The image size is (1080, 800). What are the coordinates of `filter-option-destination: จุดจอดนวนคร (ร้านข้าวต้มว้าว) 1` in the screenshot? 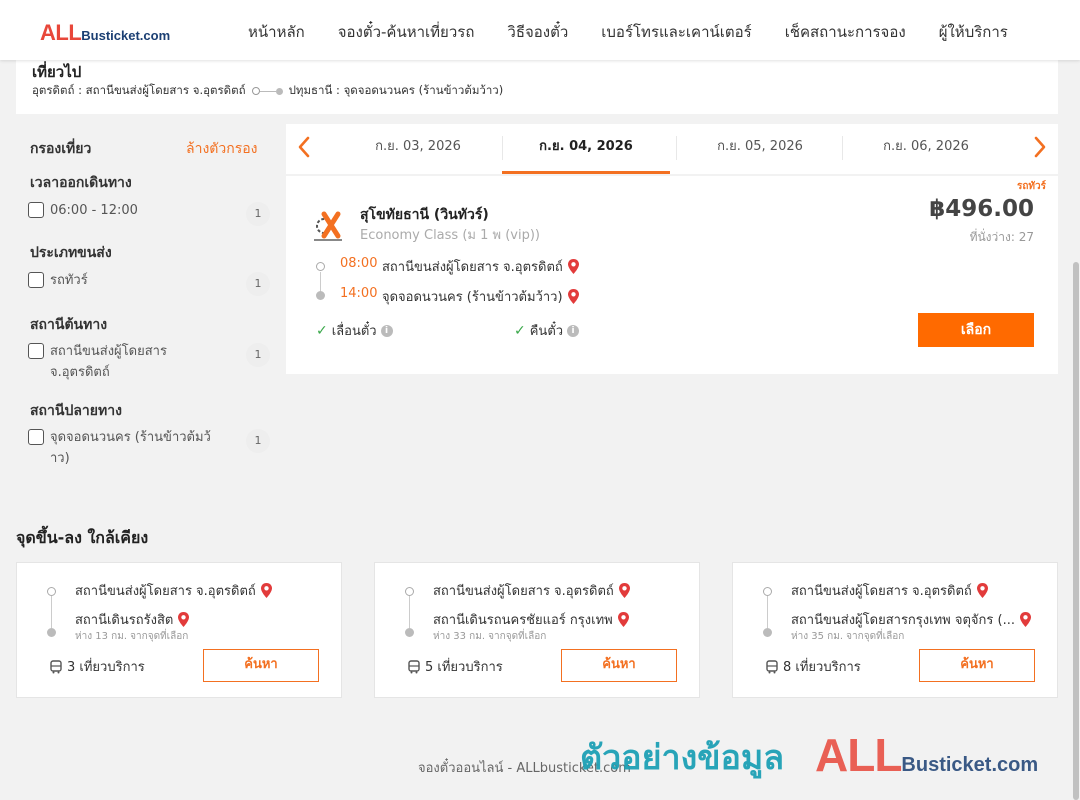 It's located at (149, 448).